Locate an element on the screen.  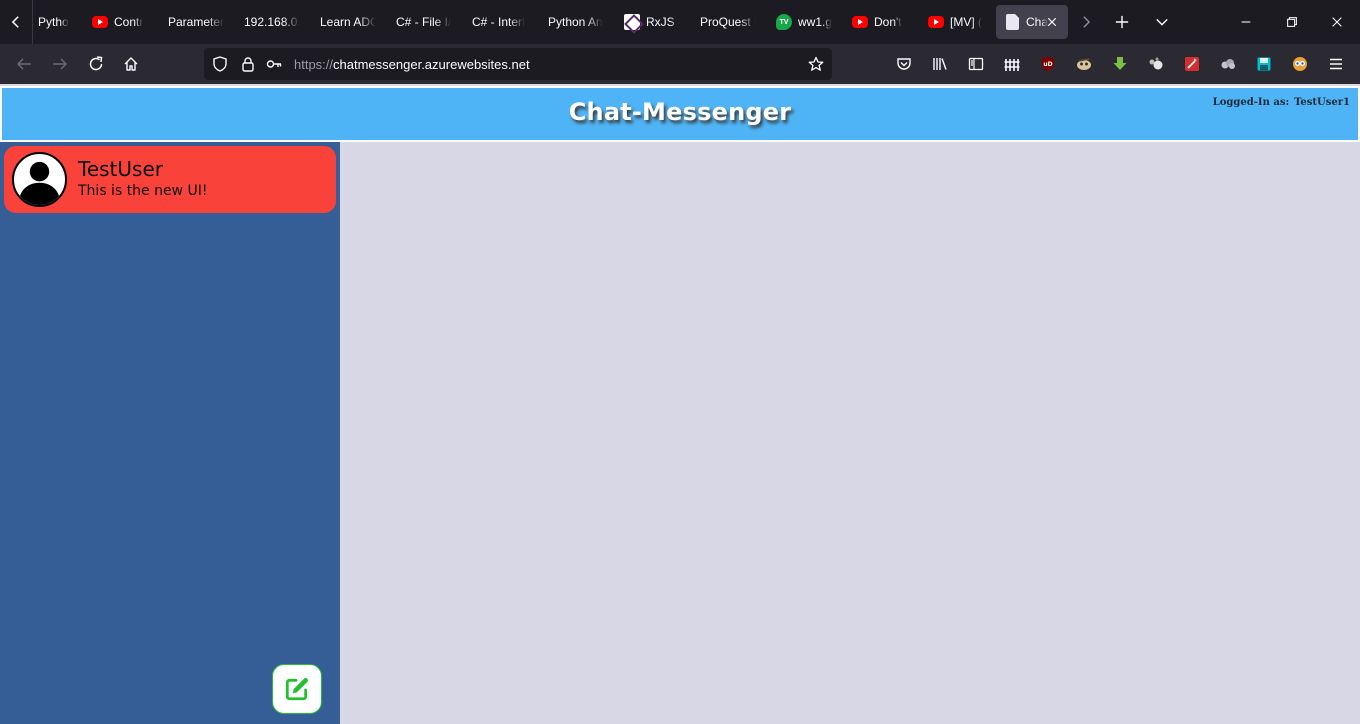
document-icon is located at coordinates (1012, 22).